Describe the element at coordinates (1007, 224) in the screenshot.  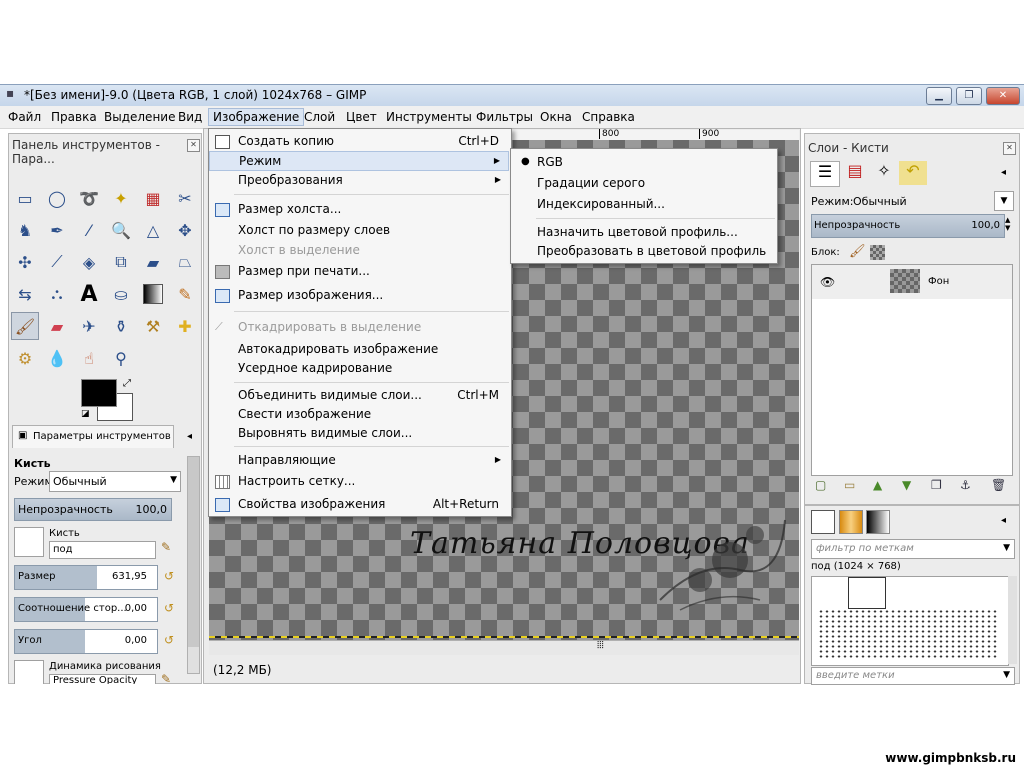
I see `opacity-spin-icon: ▲ ▼` at that location.